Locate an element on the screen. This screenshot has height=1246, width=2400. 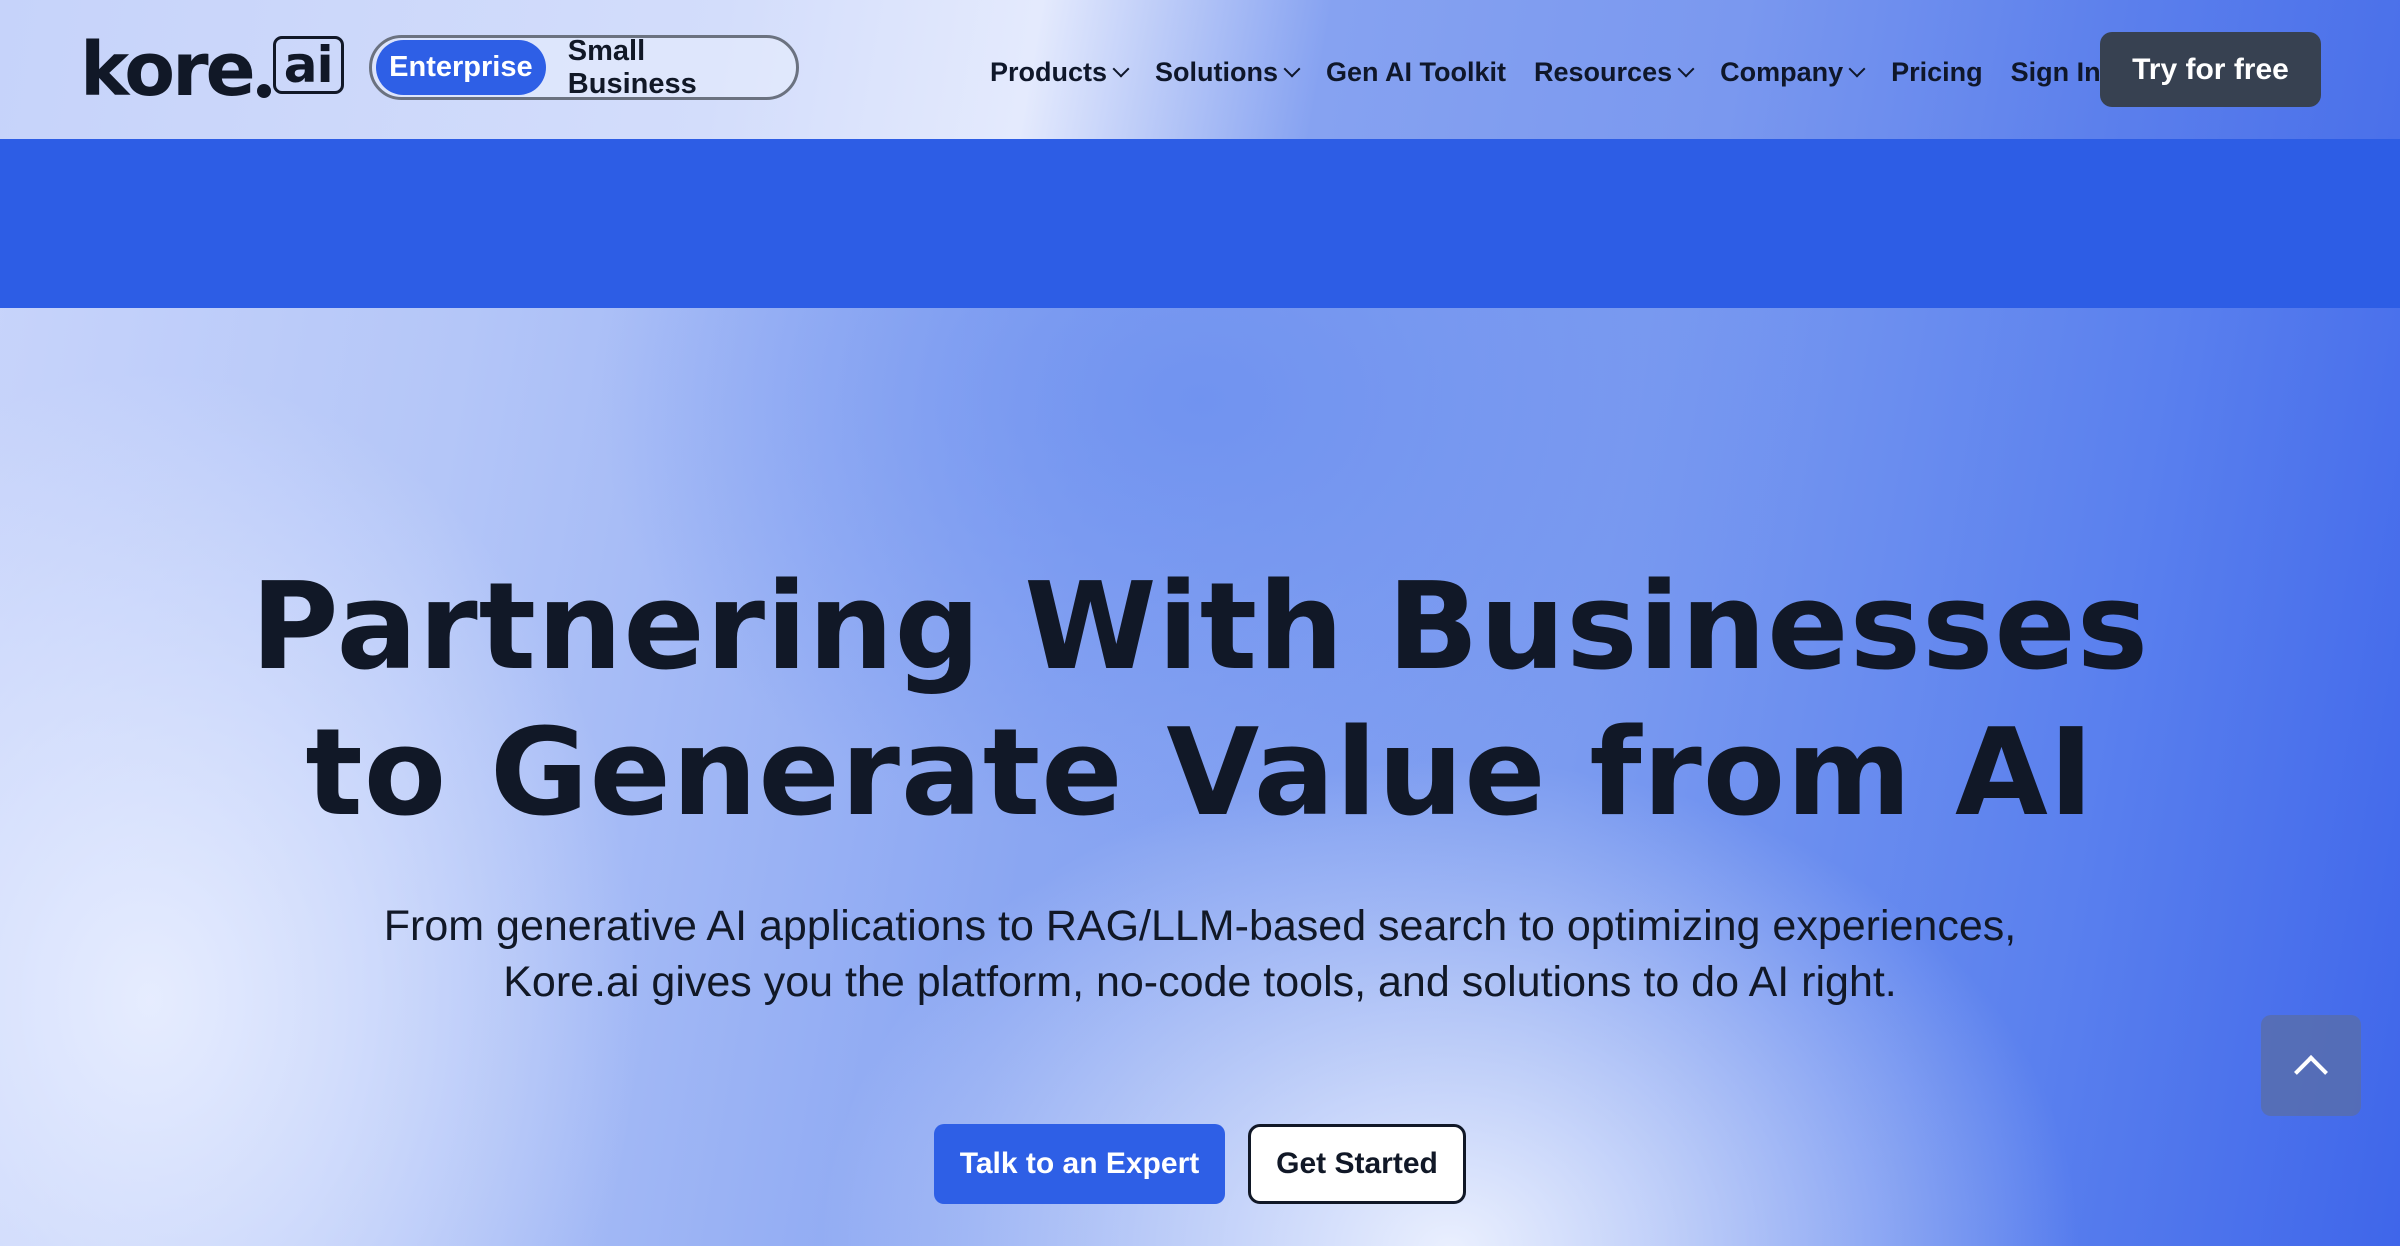
hero-title-line-1: Partnering With Businesses is located at coordinates (1200, 627).